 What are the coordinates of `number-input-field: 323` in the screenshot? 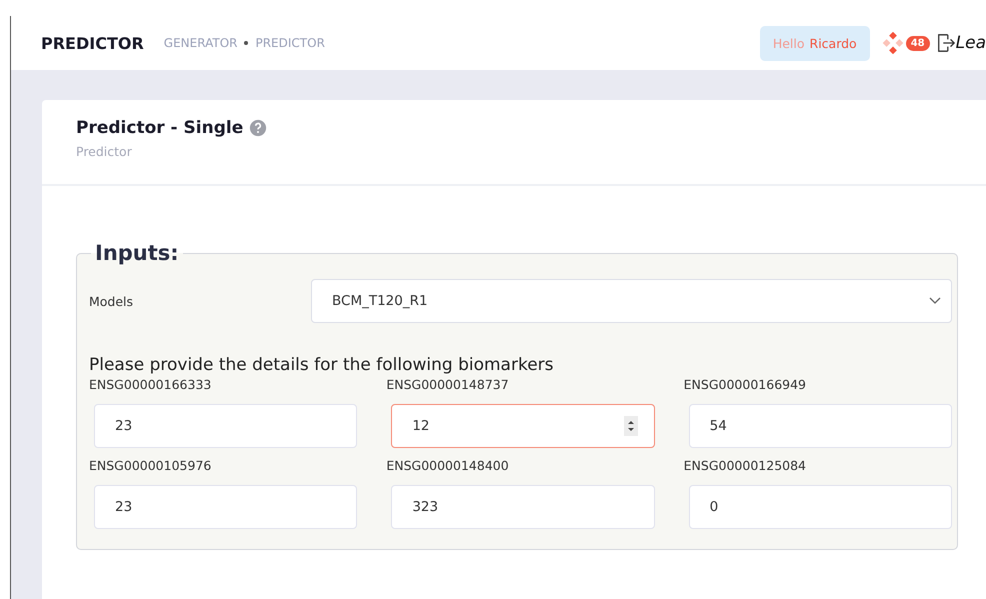 It's located at (523, 507).